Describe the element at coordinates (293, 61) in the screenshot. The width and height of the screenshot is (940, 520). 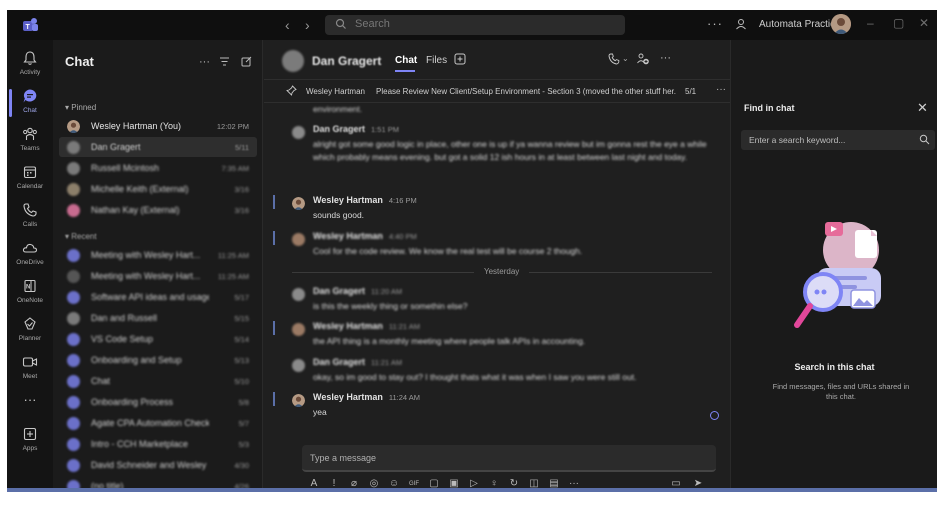
I see `contact-avatar` at that location.